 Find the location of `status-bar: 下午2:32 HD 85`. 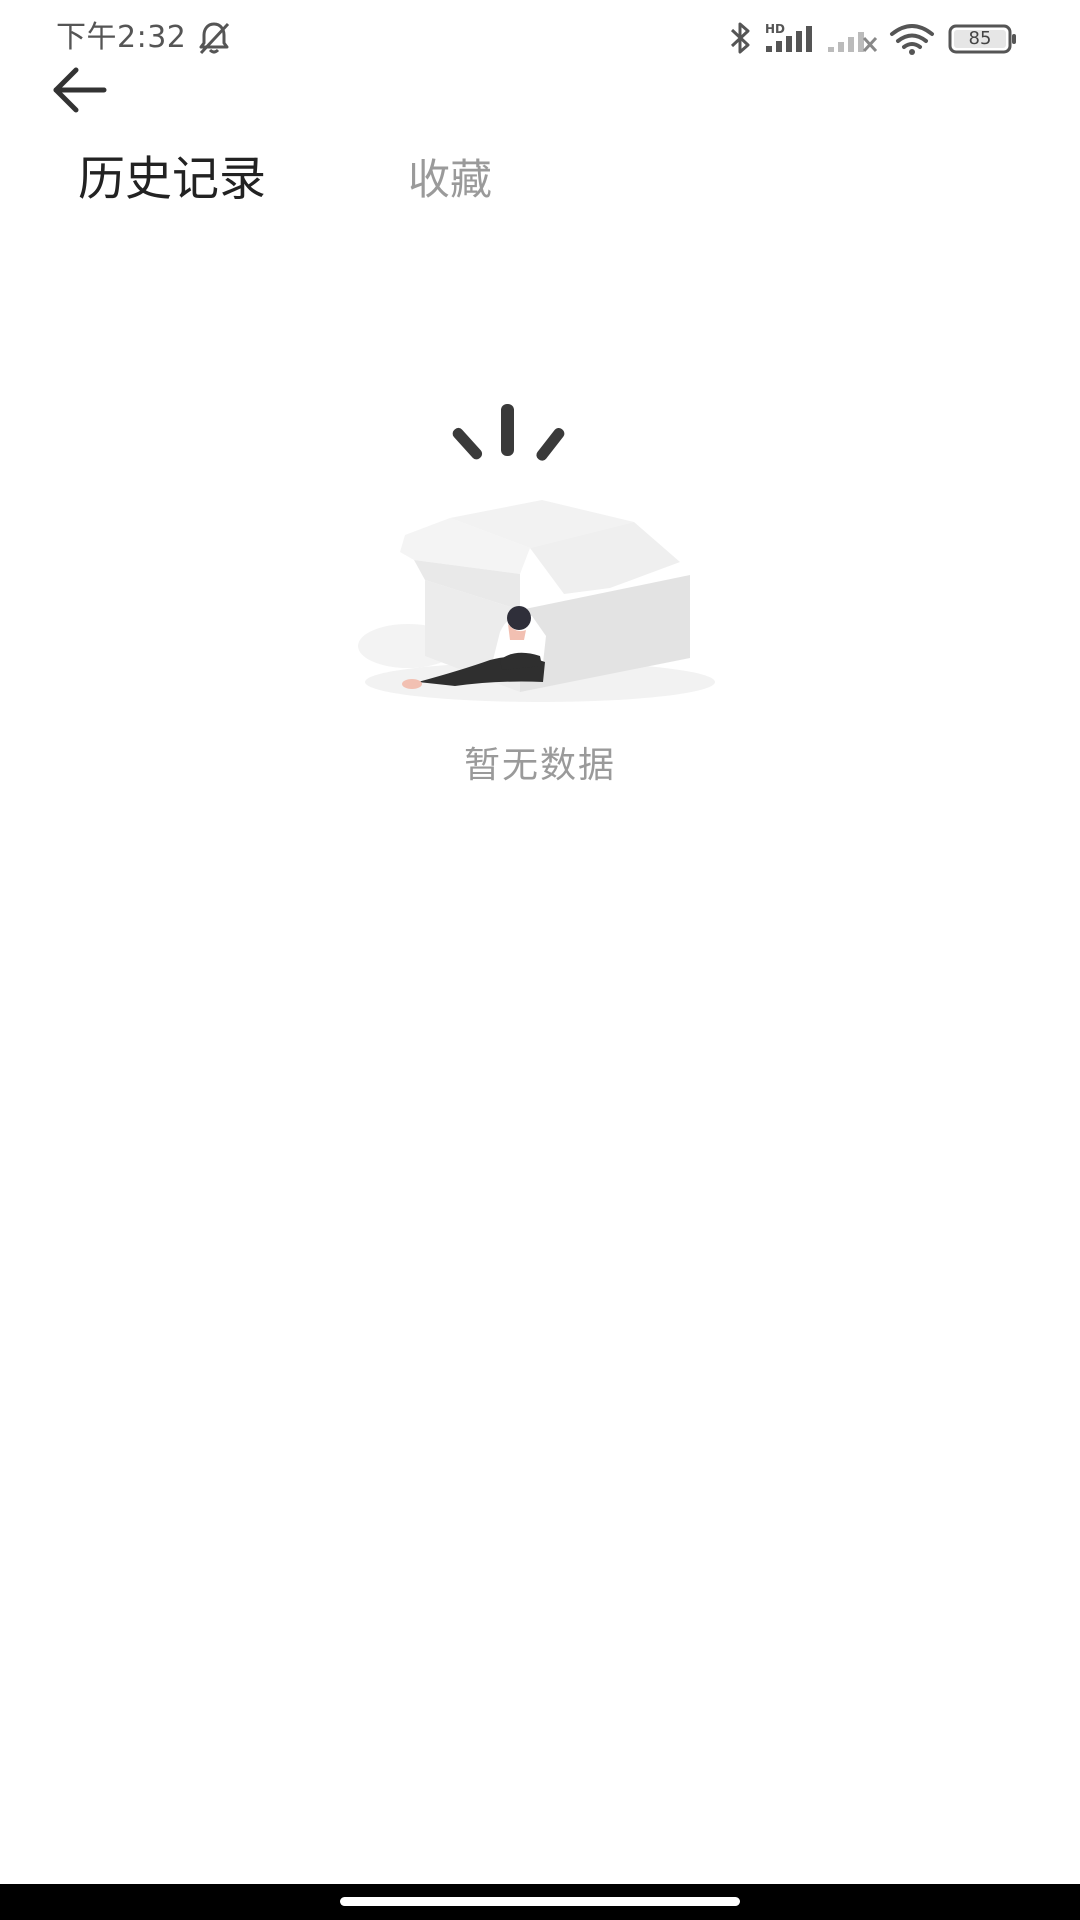

status-bar: 下午2:32 HD 85 is located at coordinates (540, 39).